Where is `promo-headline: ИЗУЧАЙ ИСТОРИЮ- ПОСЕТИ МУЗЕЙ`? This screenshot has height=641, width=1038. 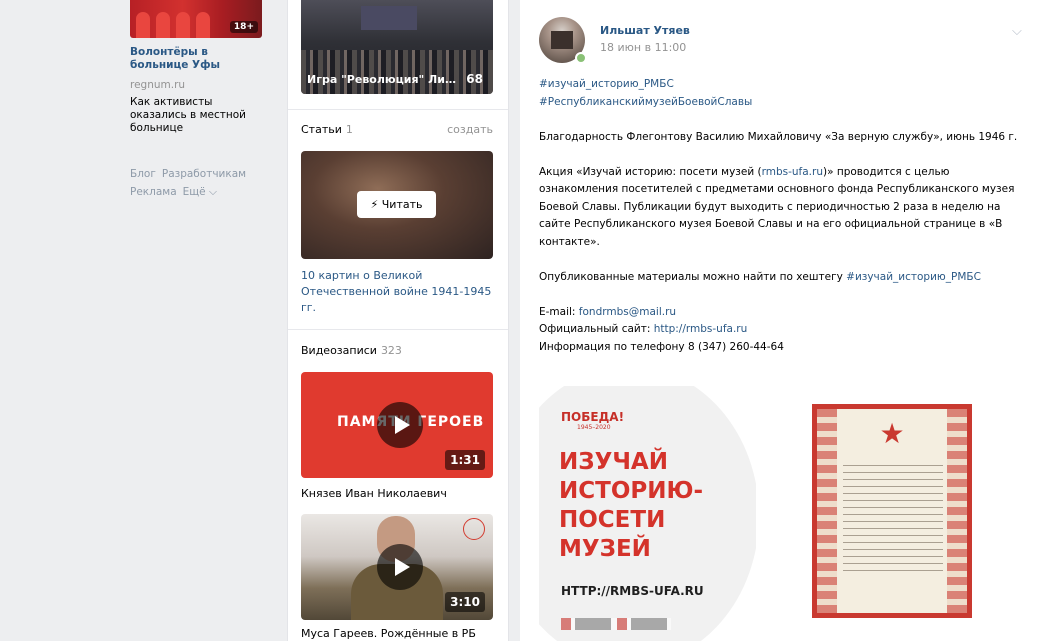 promo-headline: ИЗУЧАЙ ИСТОРИЮ- ПОСЕТИ МУЗЕЙ is located at coordinates (631, 506).